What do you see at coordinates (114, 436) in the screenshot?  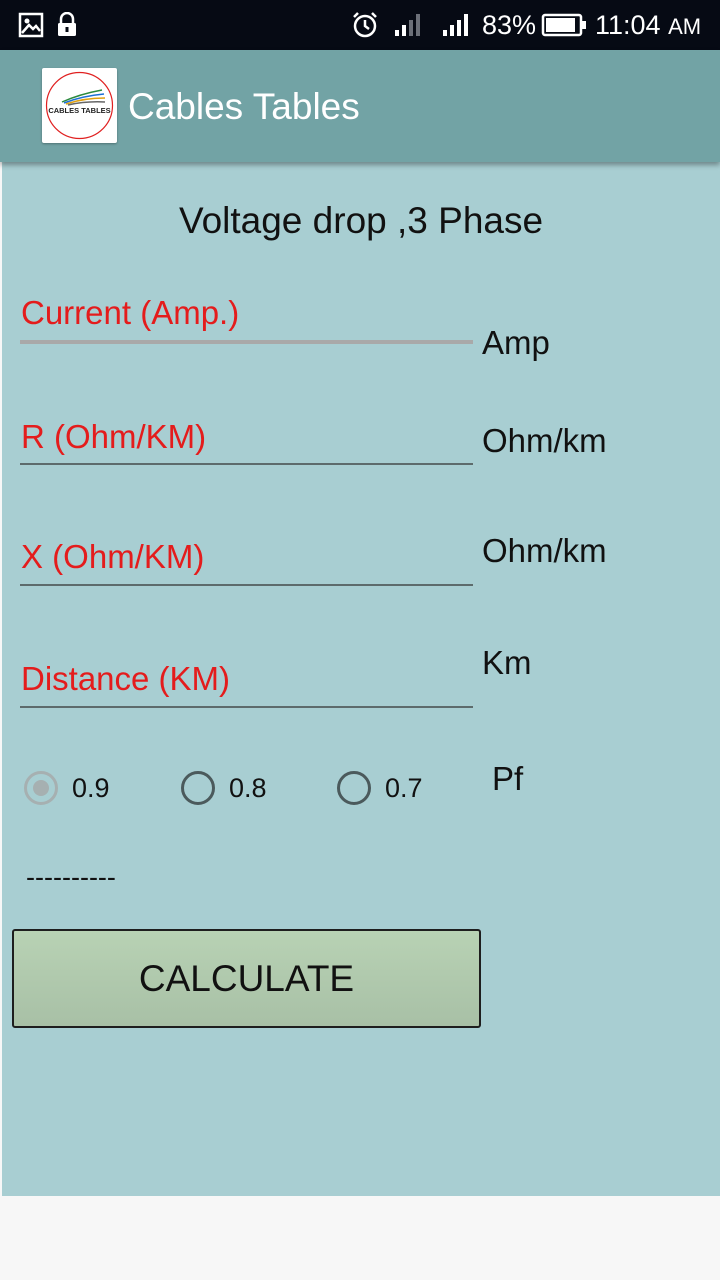 I see `resistance-input-hint: R (Ohm/KM)` at bounding box center [114, 436].